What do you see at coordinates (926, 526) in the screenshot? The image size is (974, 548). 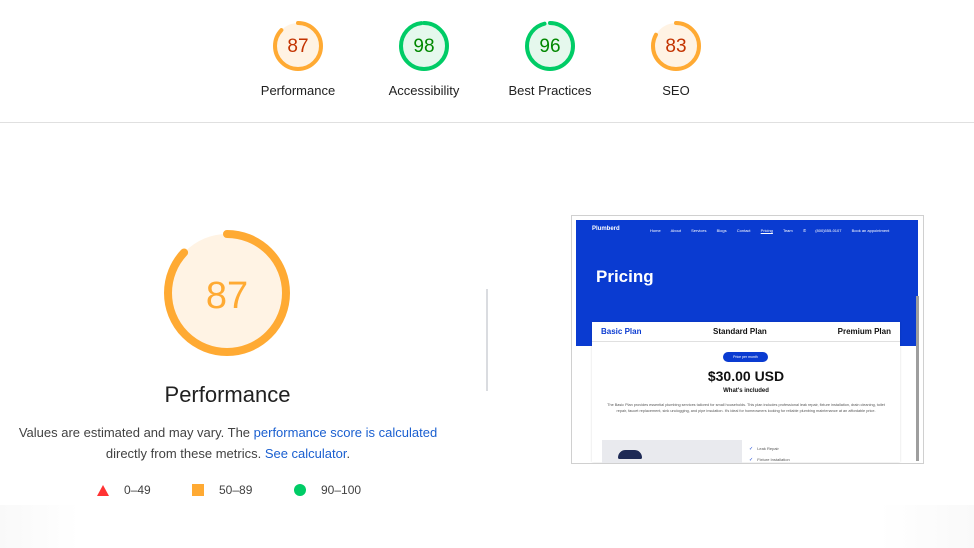 I see `bottom-fade-right` at bounding box center [926, 526].